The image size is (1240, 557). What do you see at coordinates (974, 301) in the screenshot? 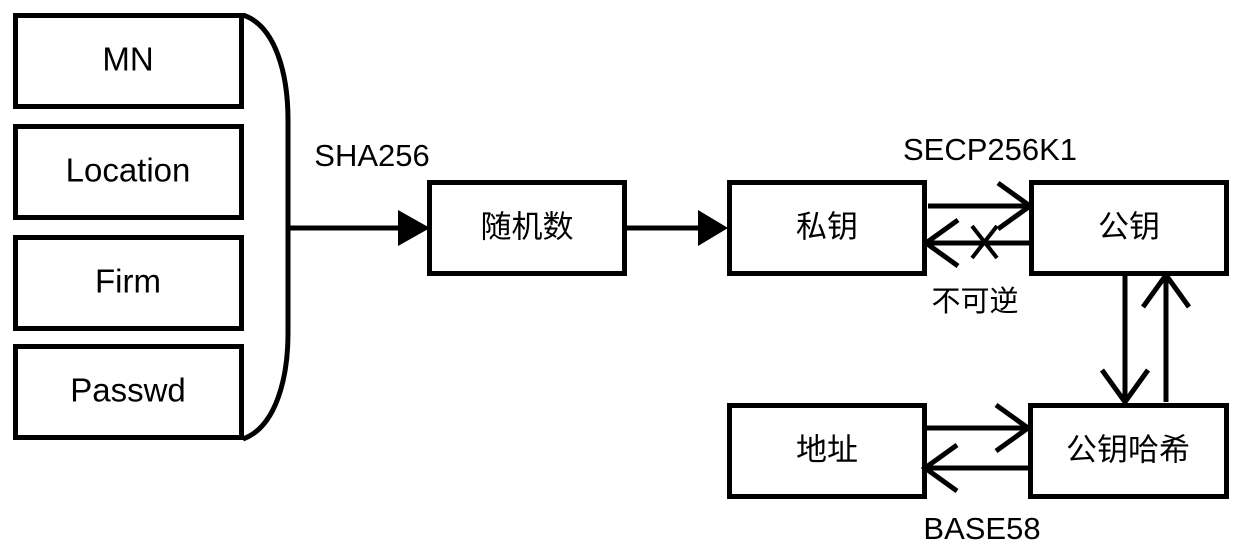
I see `edge-label-irreversible: 不可逆` at bounding box center [974, 301].